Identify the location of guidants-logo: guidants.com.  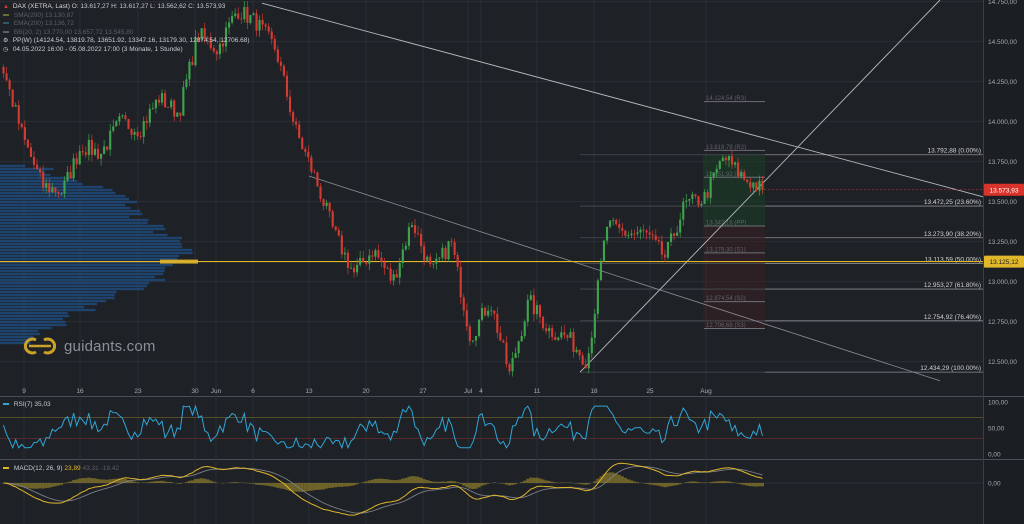
(89, 346).